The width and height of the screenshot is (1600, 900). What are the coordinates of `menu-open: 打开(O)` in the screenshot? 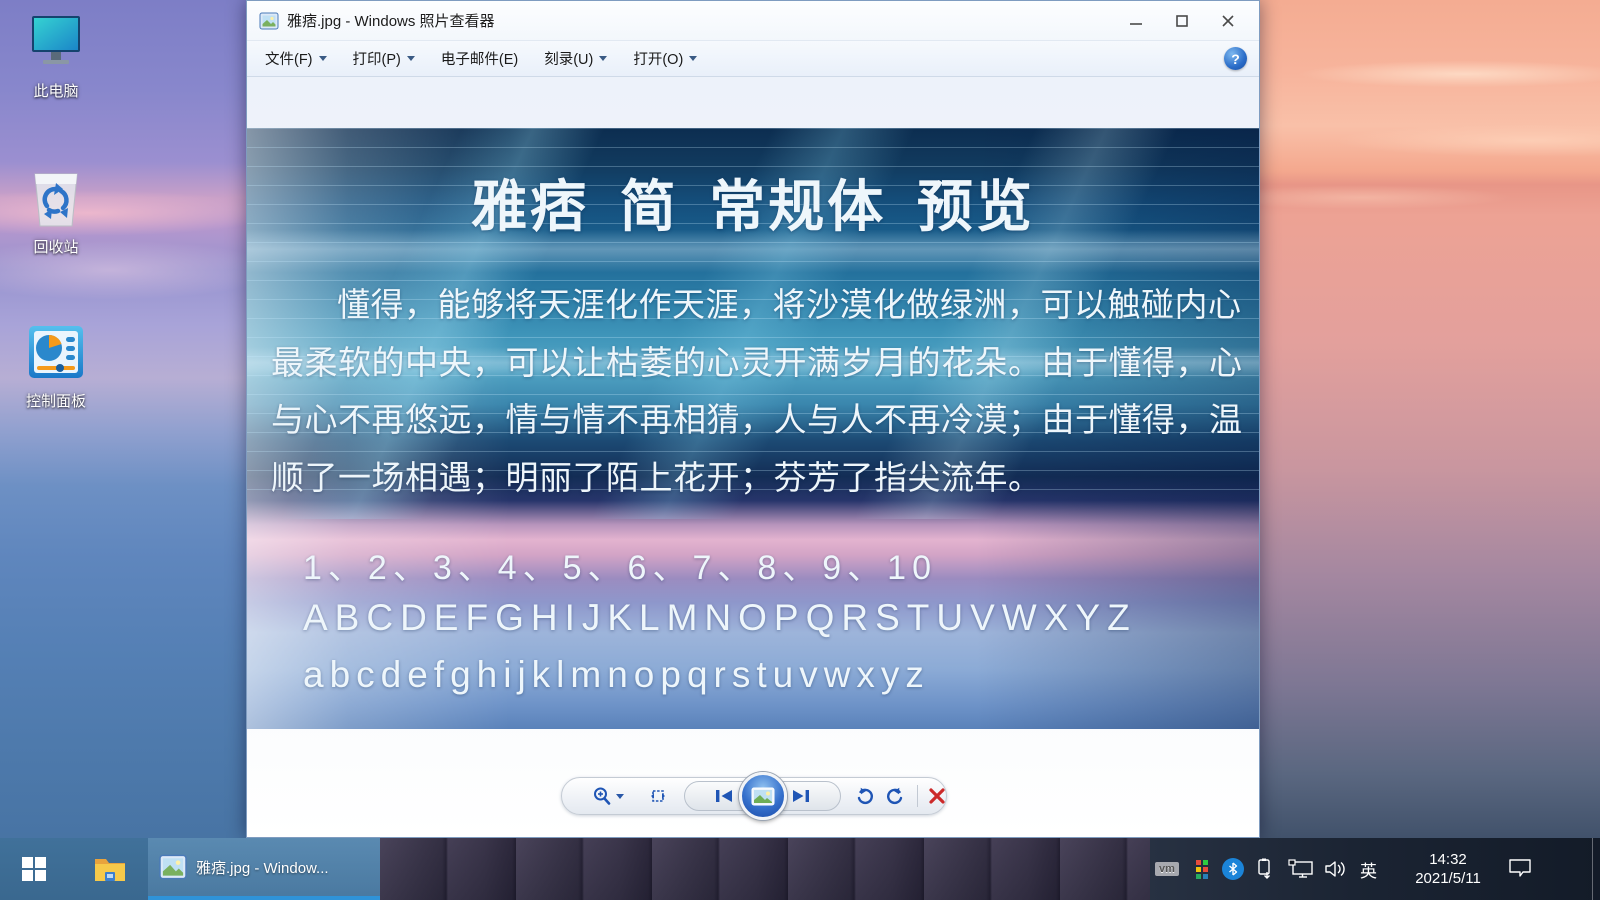 It's located at (665, 58).